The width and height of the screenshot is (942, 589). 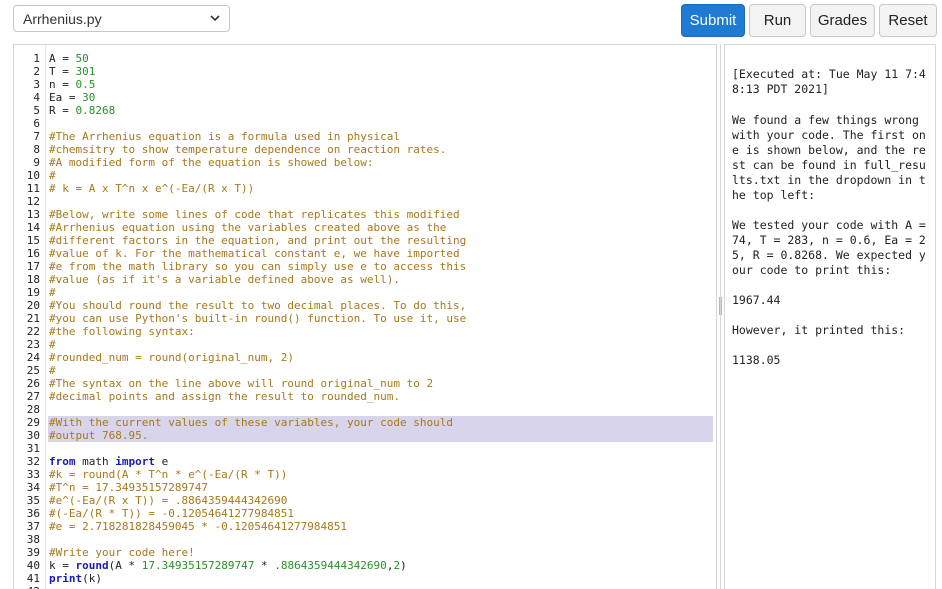 What do you see at coordinates (777, 20) in the screenshot?
I see `run-button: Run` at bounding box center [777, 20].